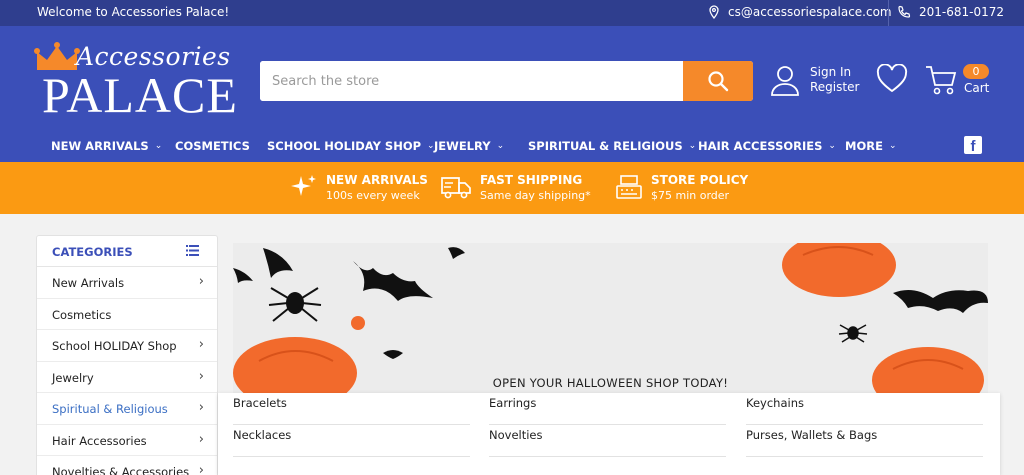 Image resolution: width=1024 pixels, height=475 pixels. What do you see at coordinates (535, 195) in the screenshot?
I see `promo-subtitle: Same day shipping*` at bounding box center [535, 195].